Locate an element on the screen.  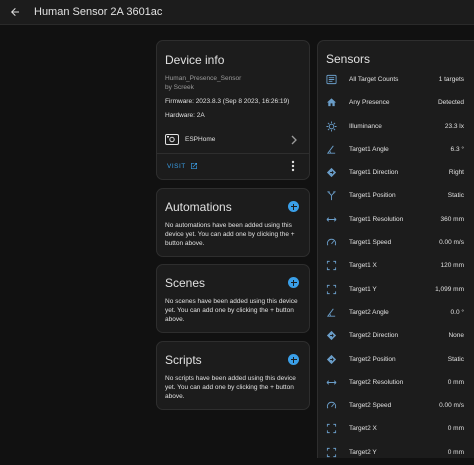
hardware-version: Hardware: 2A is located at coordinates (185, 115).